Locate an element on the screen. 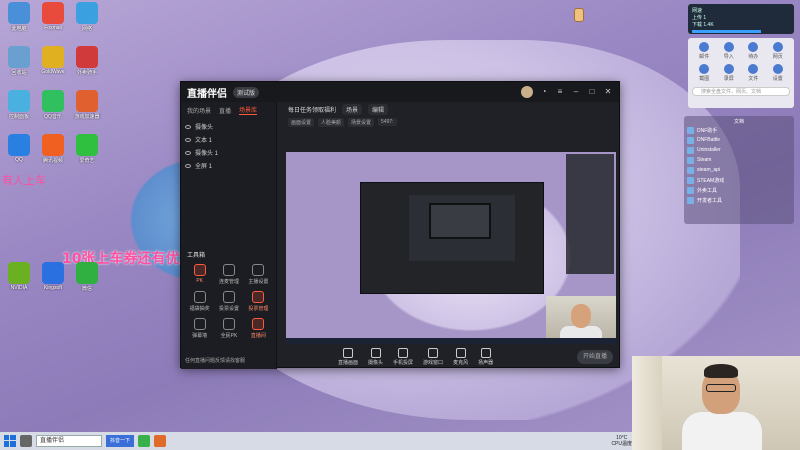 This screenshot has width=800, height=450. quick-launch-grid: 邮件 导入 待办 网页截图 录屏 文件 设置 is located at coordinates (741, 62).